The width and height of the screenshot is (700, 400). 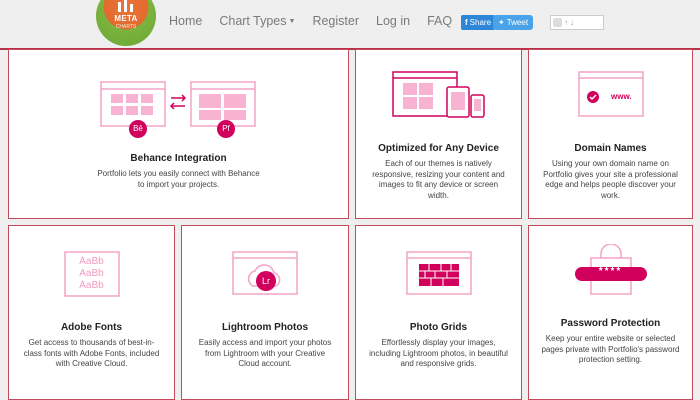 I want to click on devices-icon, so click(x=438, y=94).